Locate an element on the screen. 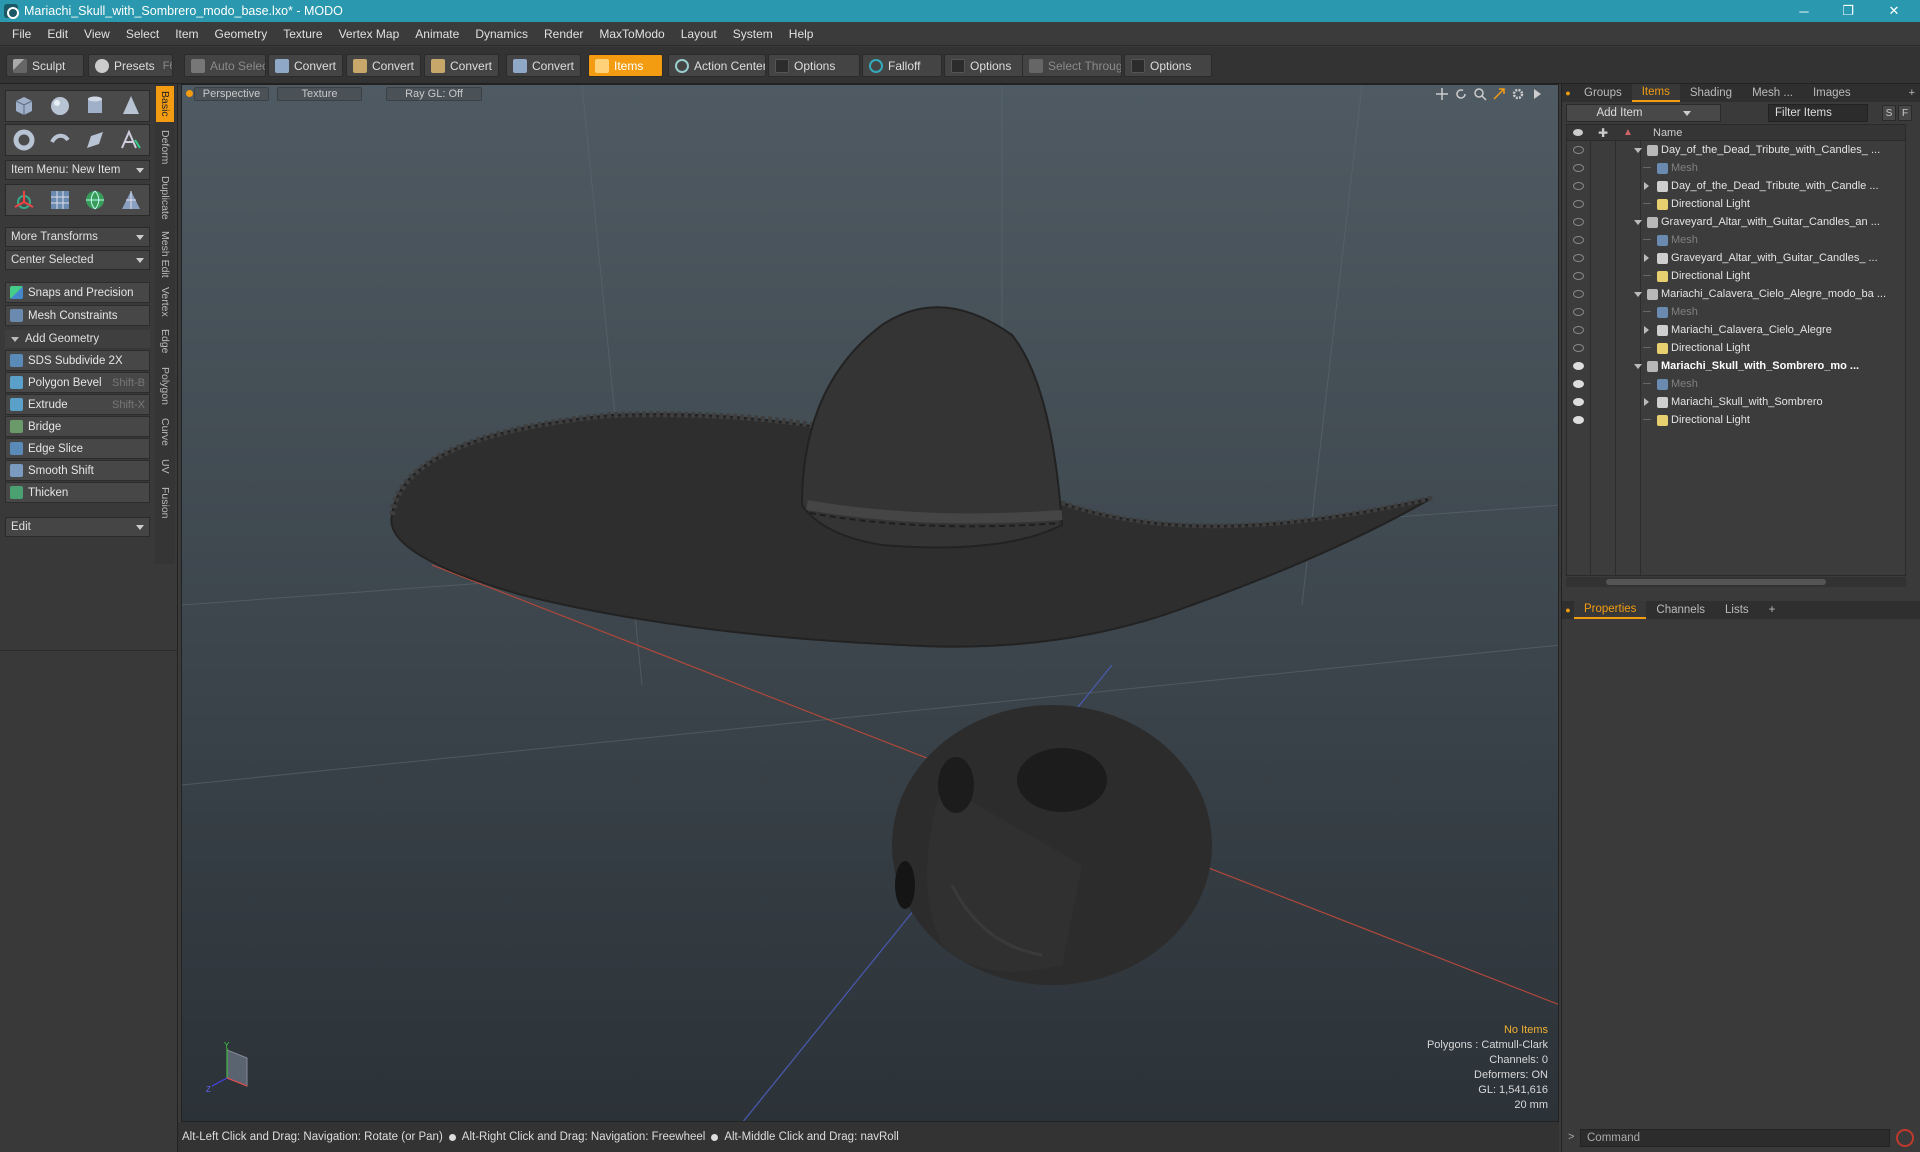  torus-icon is located at coordinates (24, 140).